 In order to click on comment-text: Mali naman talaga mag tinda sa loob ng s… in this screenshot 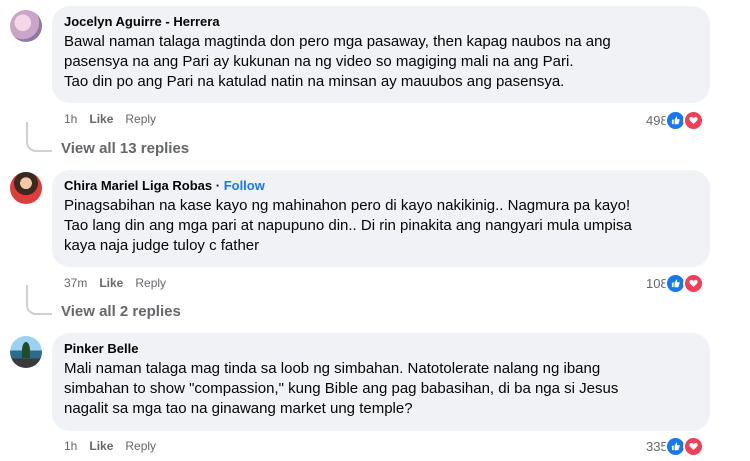, I will do `click(341, 388)`.